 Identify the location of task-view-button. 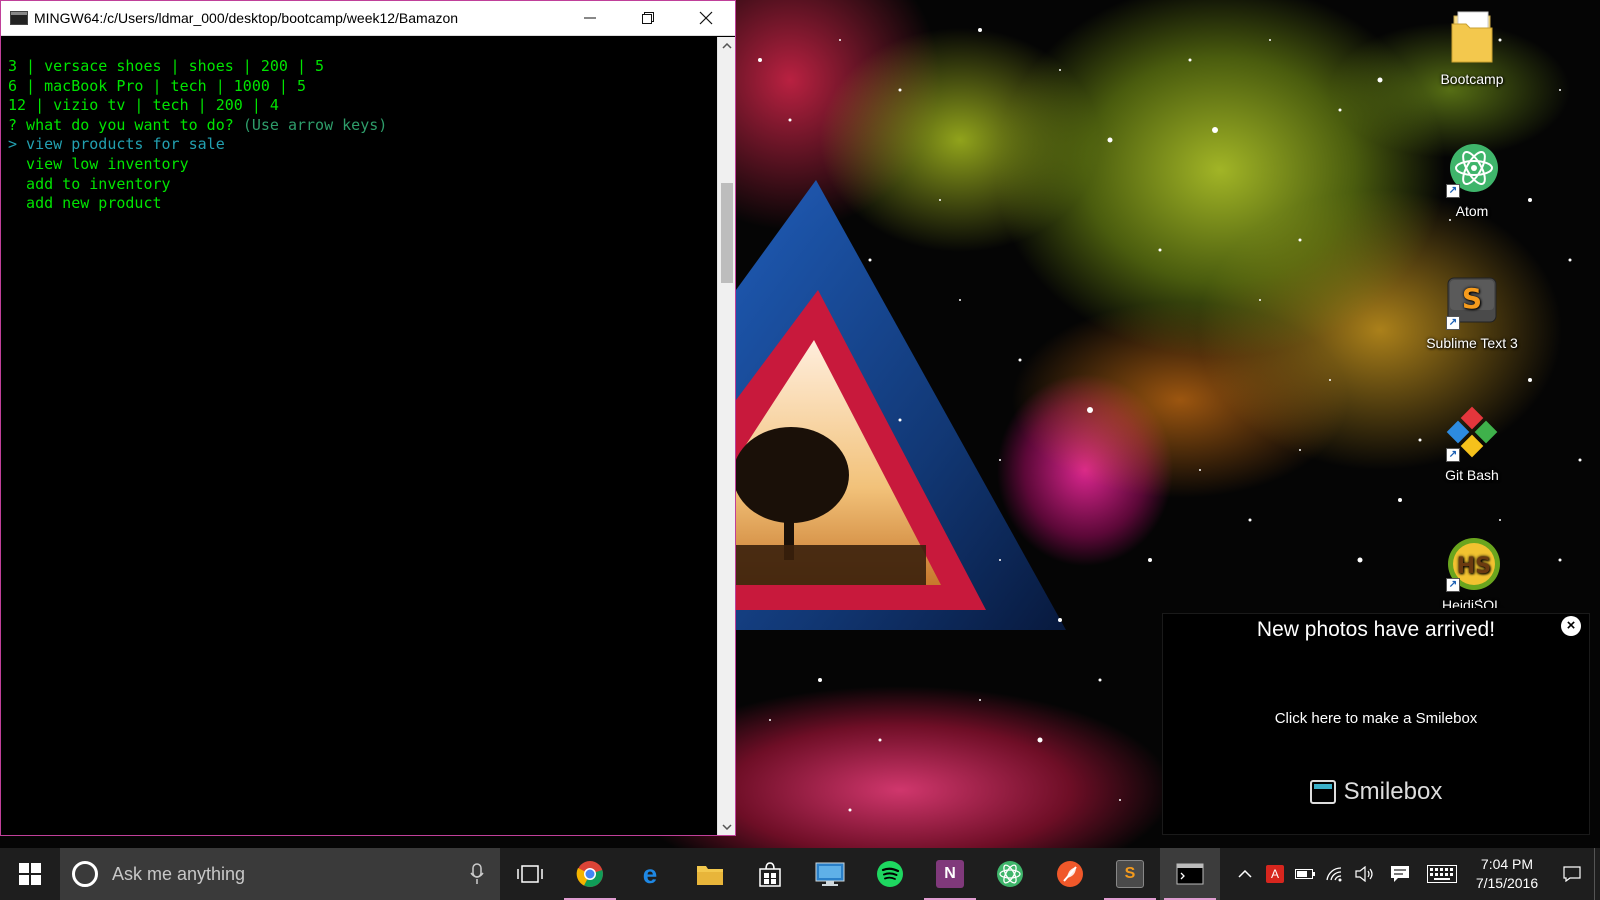
(530, 874).